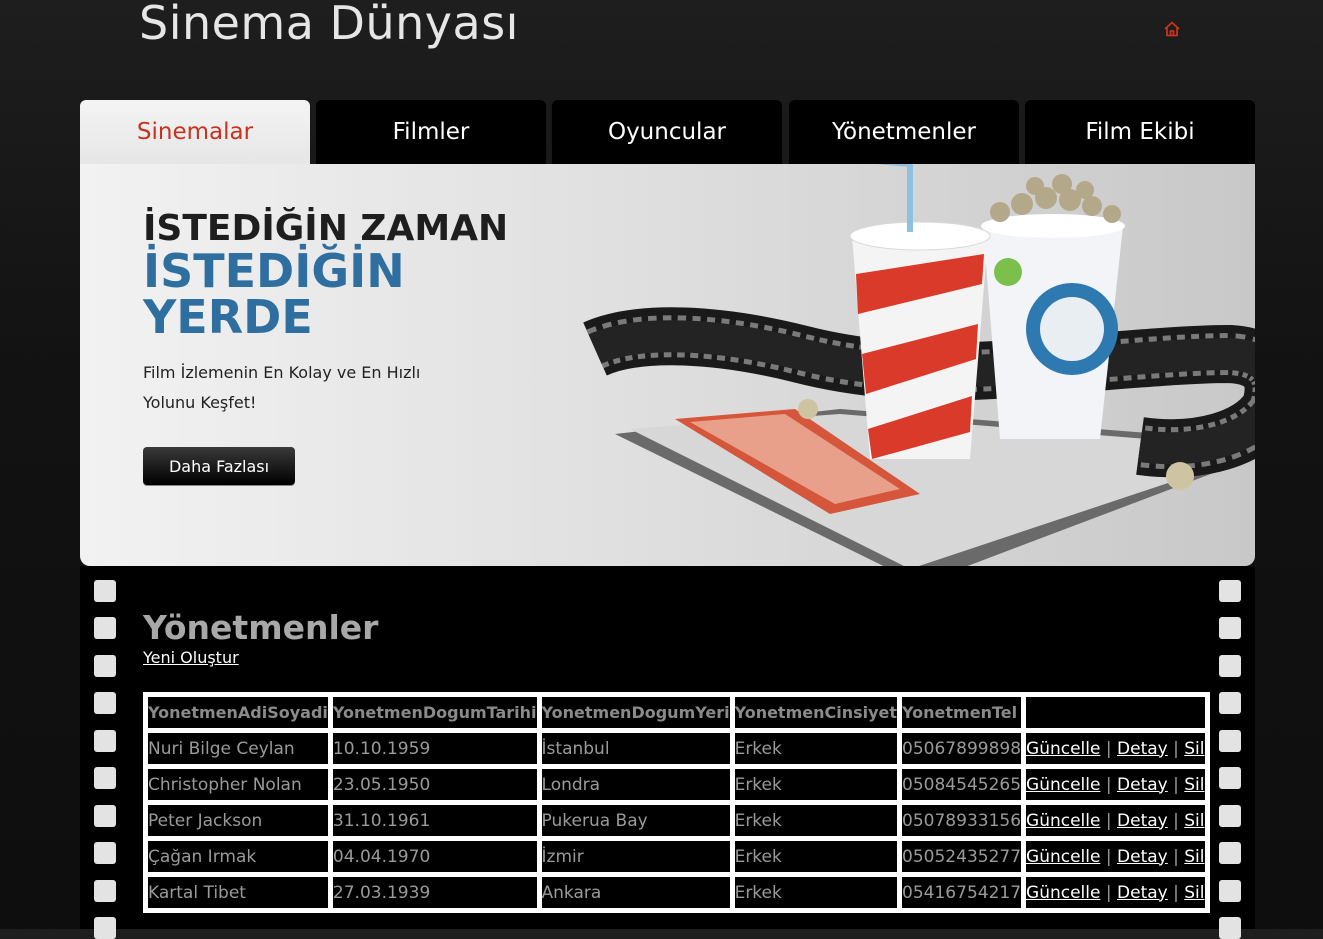  I want to click on section-title: Yönetmenler, so click(261, 627).